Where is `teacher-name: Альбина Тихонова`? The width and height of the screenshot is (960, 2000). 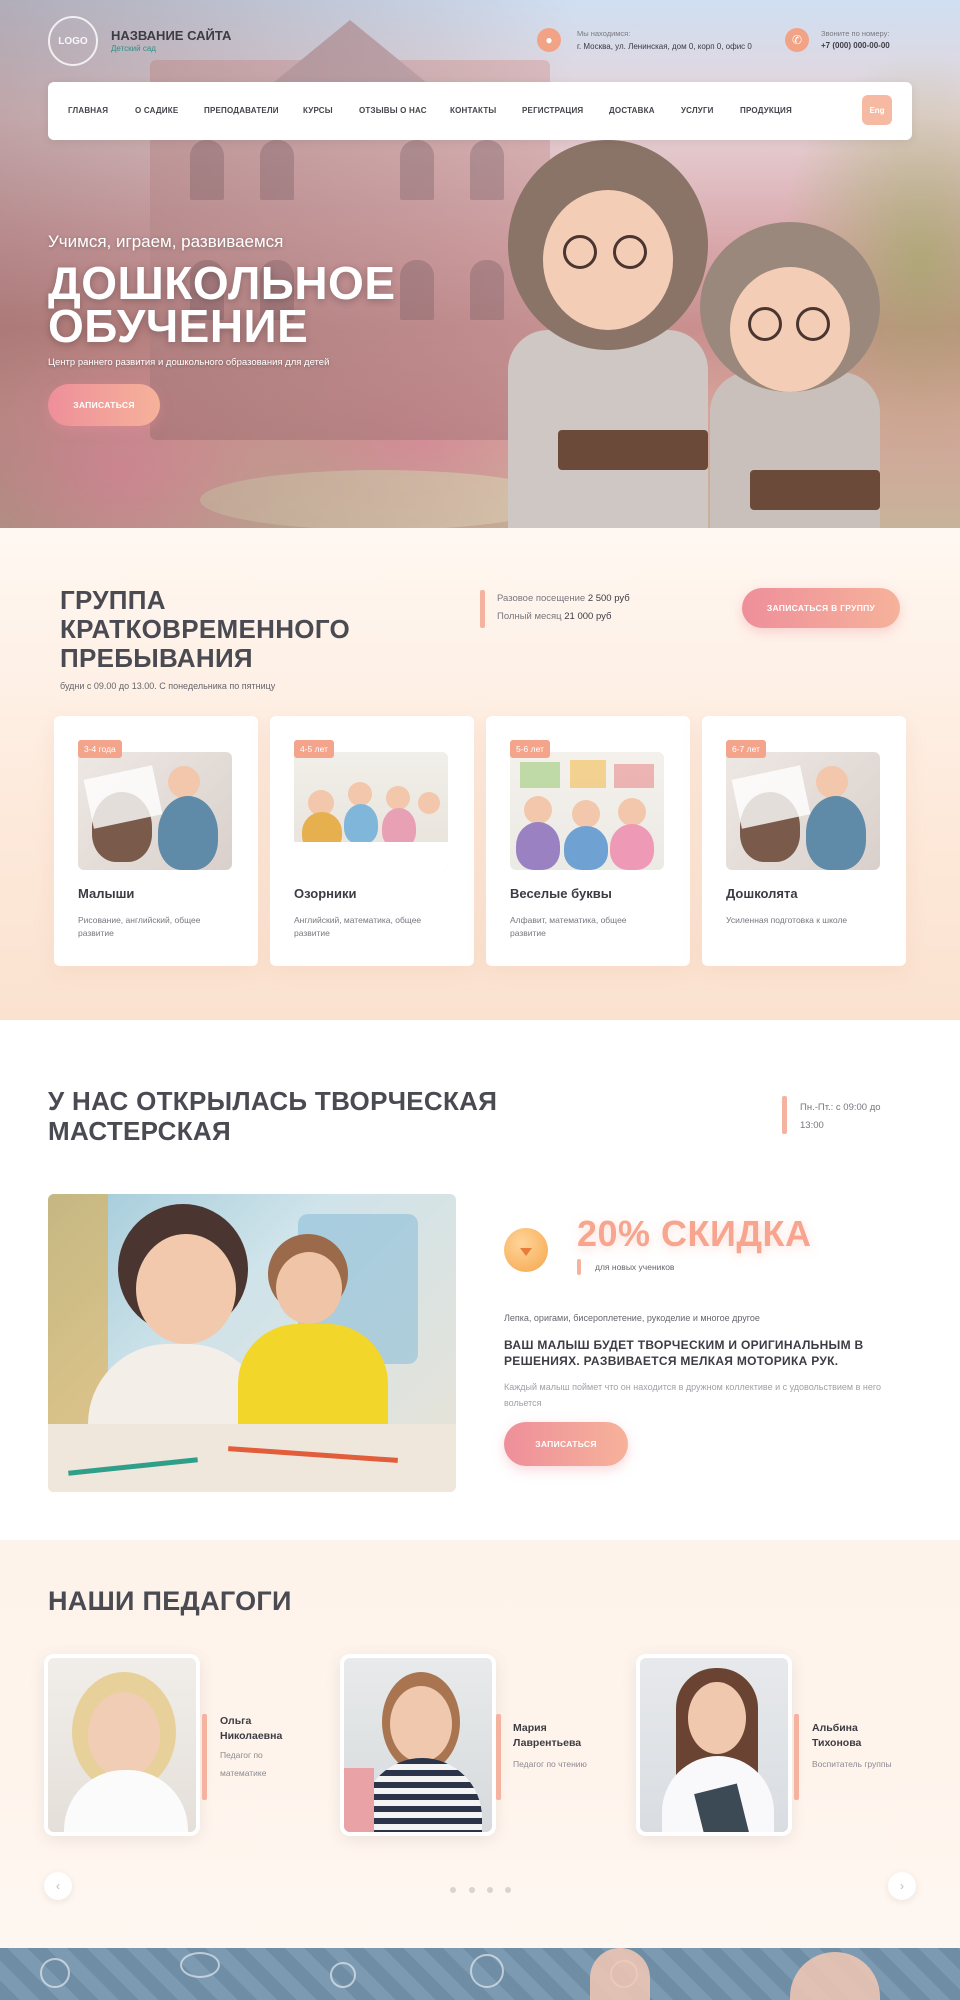
teacher-name: Альбина Тихонова is located at coordinates (837, 1735).